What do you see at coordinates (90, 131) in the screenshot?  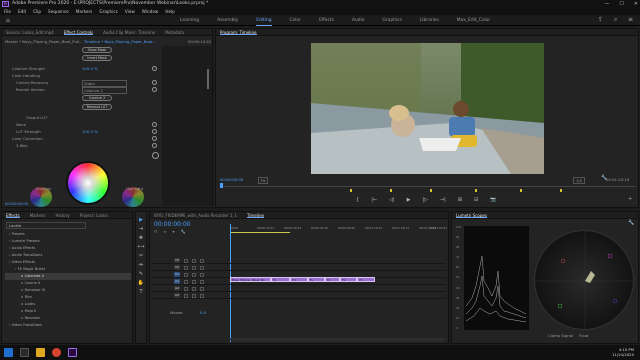 I see `lut-strength-value: 100.0 %` at bounding box center [90, 131].